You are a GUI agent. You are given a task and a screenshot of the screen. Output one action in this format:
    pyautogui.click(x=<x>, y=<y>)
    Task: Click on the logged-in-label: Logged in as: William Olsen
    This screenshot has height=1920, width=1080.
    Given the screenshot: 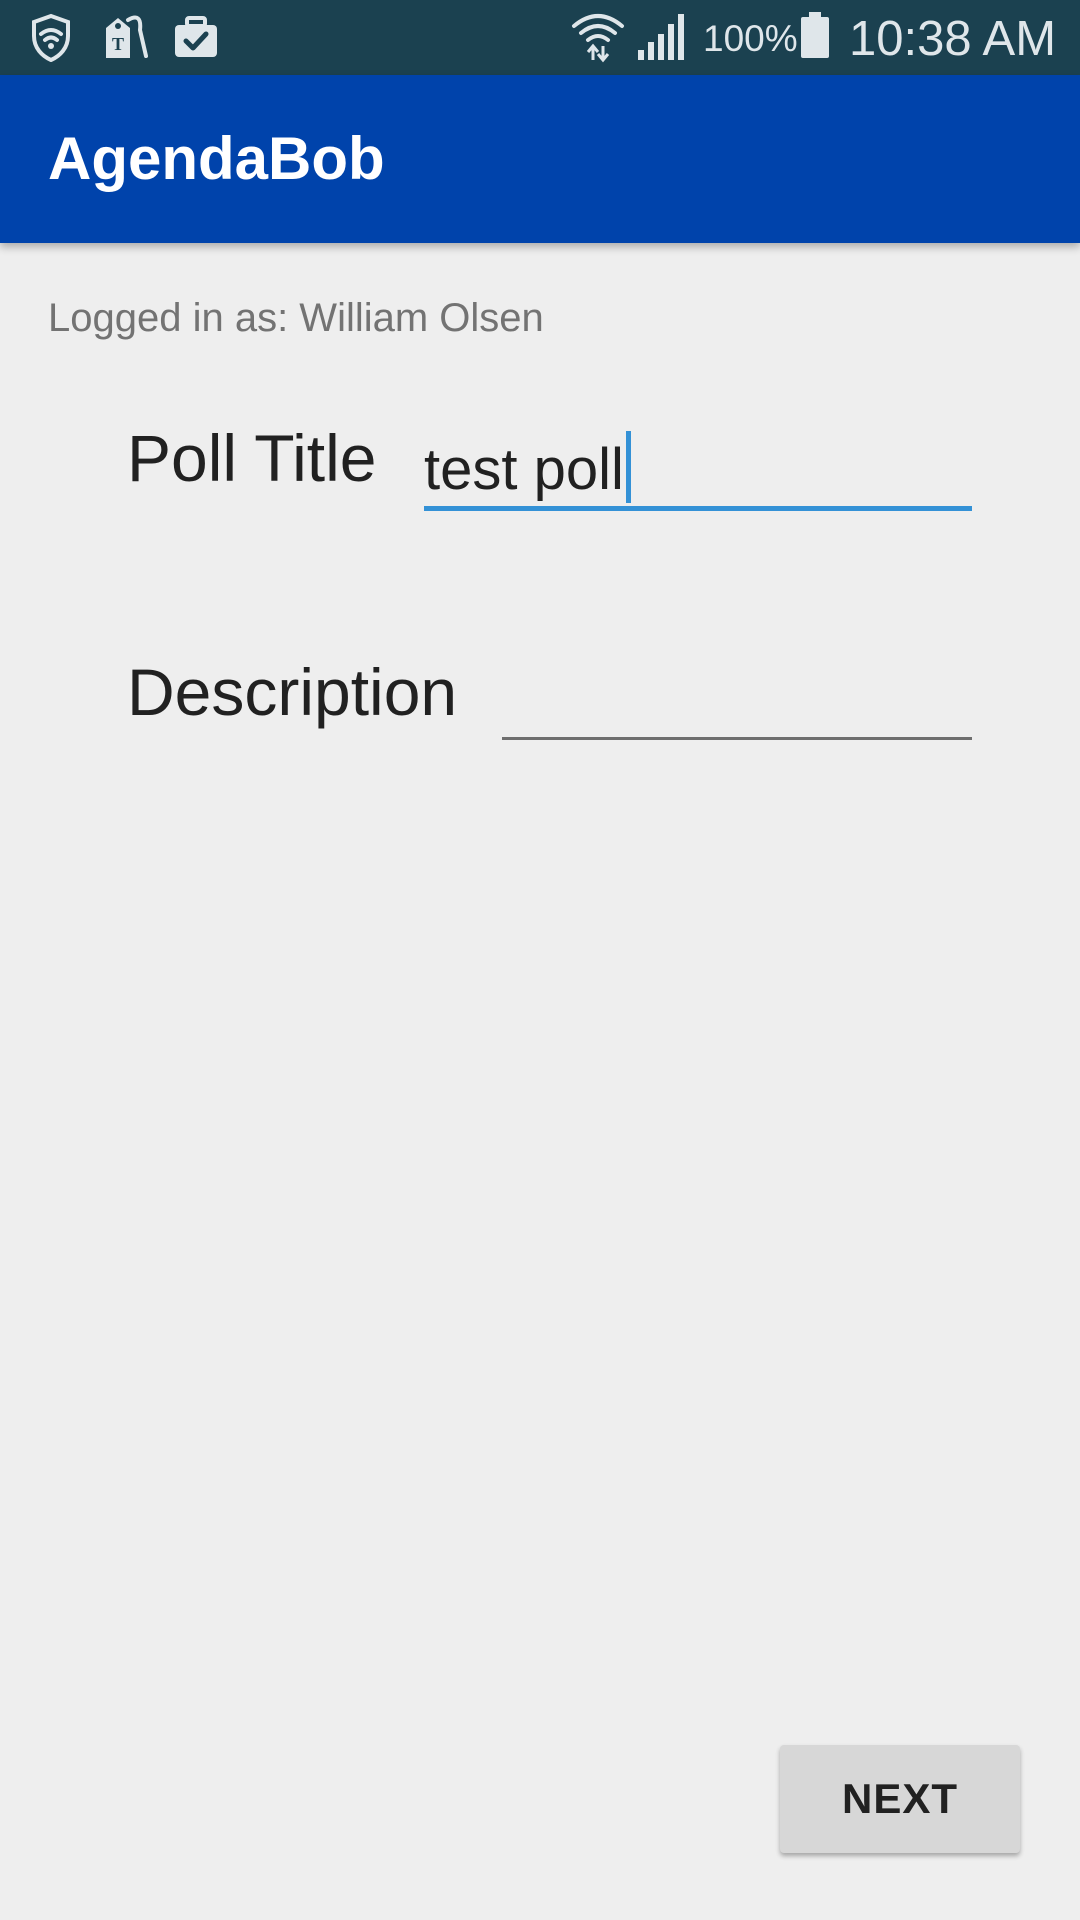 What is the action you would take?
    pyautogui.click(x=296, y=318)
    